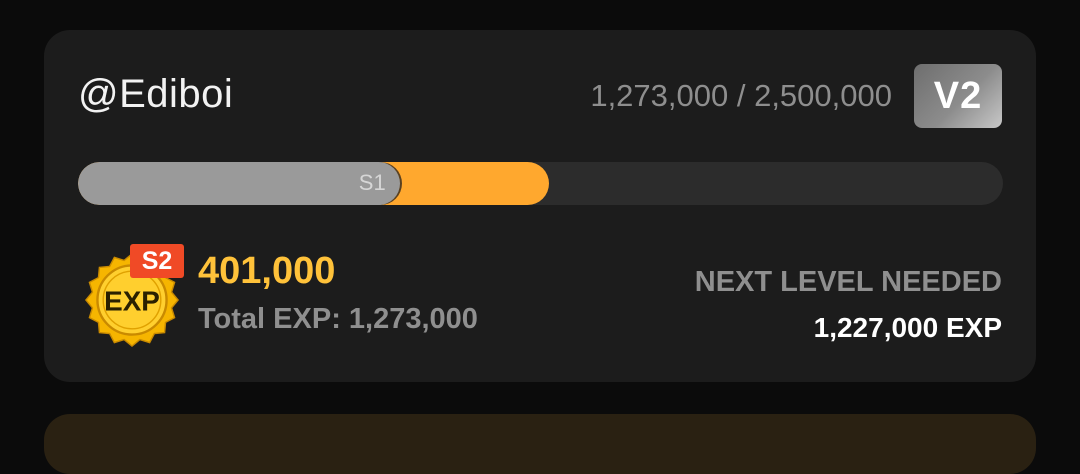  Describe the element at coordinates (540, 183) in the screenshot. I see `level-progress-bar: S1` at that location.